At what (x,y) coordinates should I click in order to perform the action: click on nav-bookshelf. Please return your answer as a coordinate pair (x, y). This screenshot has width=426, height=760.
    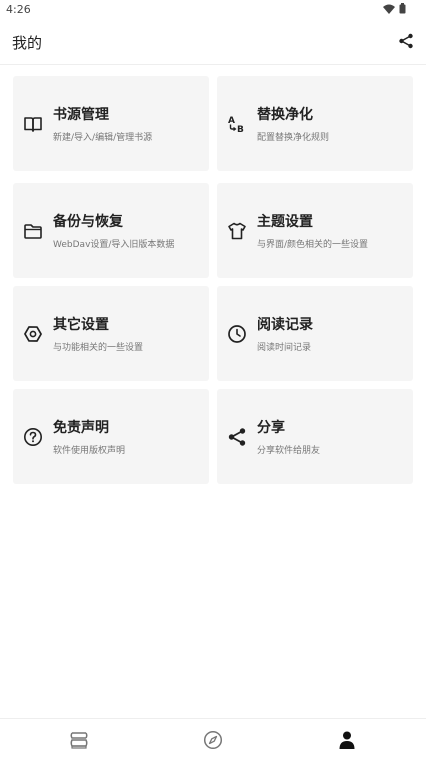
    Looking at the image, I should click on (79, 739).